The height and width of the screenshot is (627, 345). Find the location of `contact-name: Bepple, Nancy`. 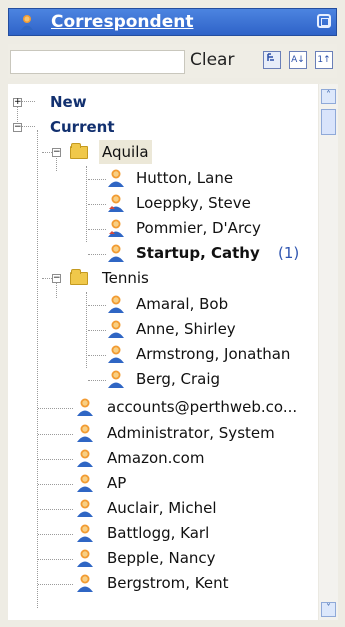

contact-name: Bepple, Nancy is located at coordinates (161, 558).